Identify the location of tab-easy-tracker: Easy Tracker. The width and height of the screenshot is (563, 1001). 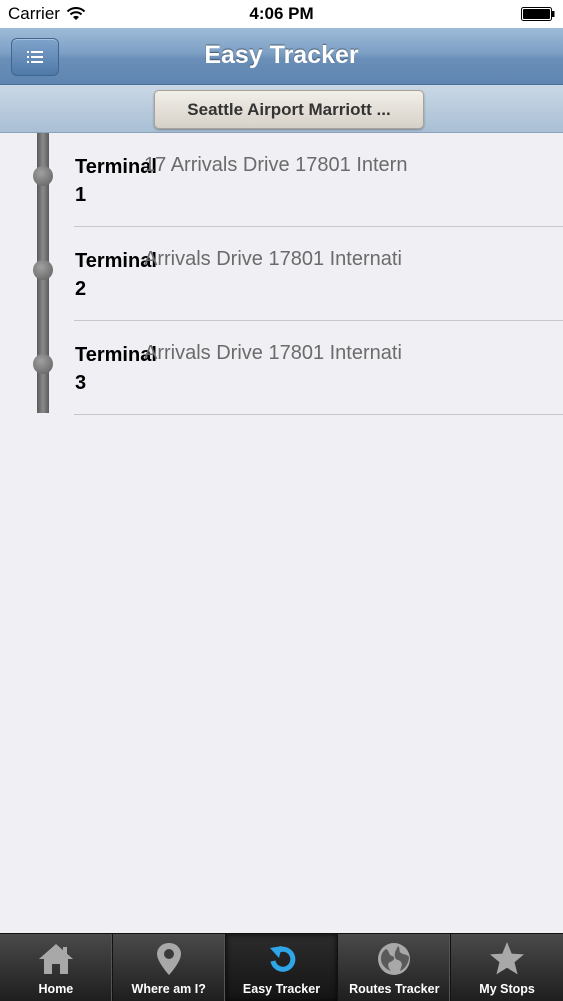
(282, 967).